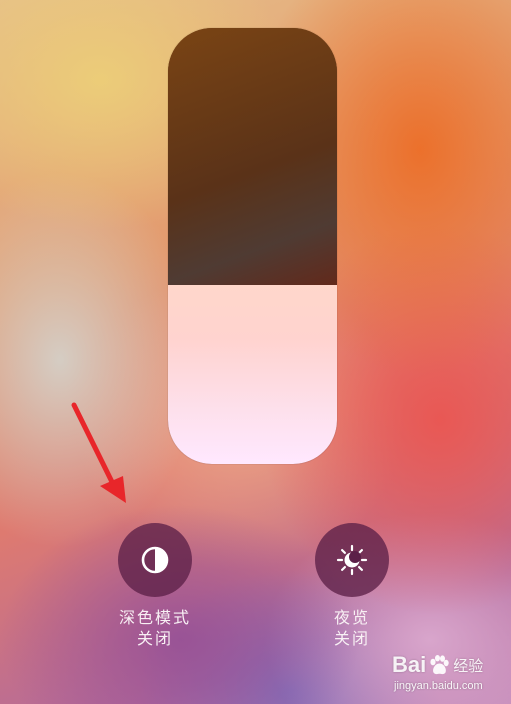 The image size is (511, 704). I want to click on night-shift-icon, so click(352, 560).